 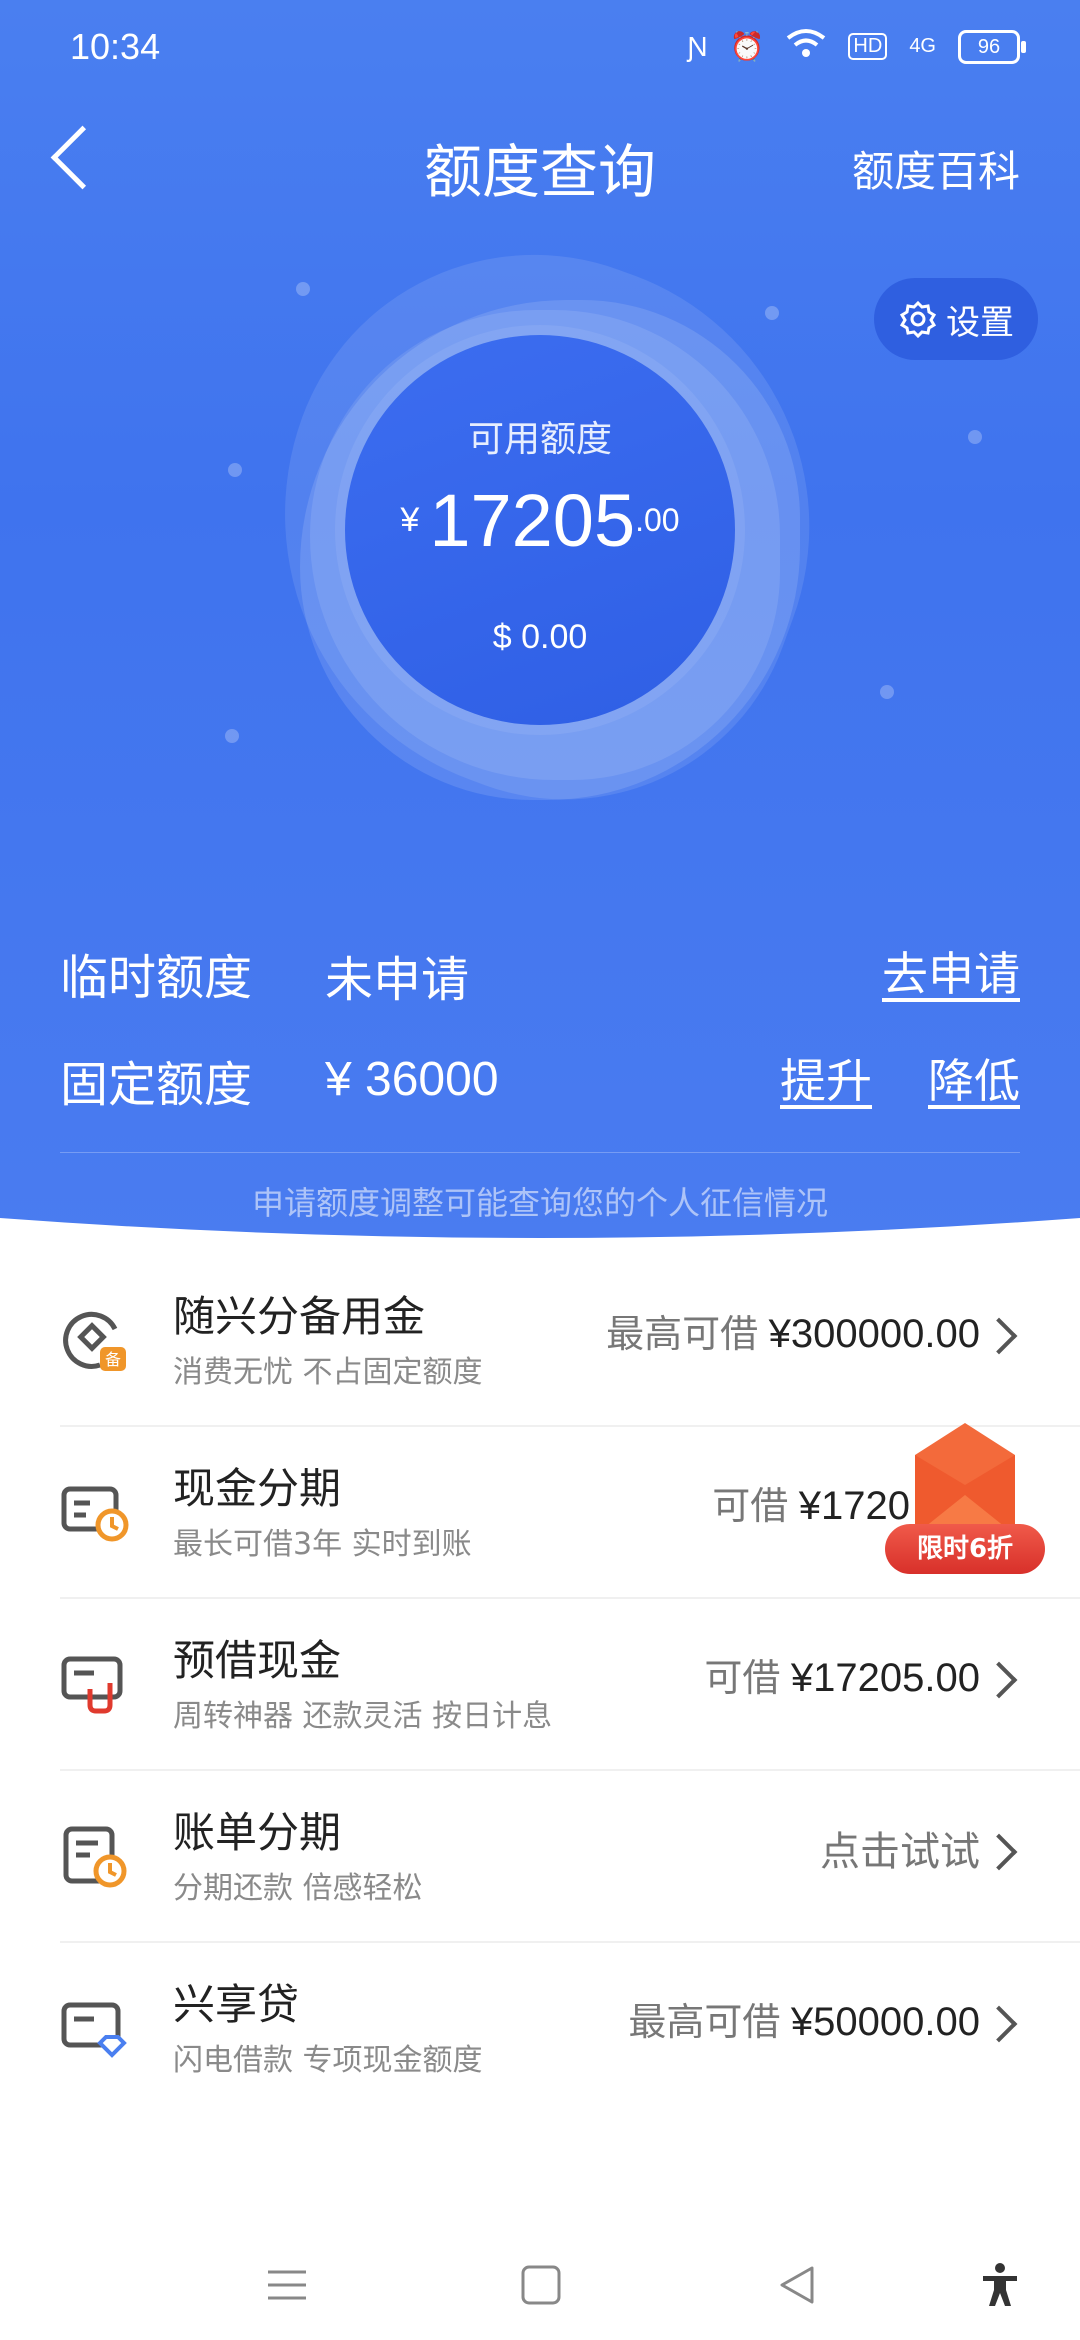 What do you see at coordinates (92, 1685) in the screenshot?
I see `cash-advance-icon` at bounding box center [92, 1685].